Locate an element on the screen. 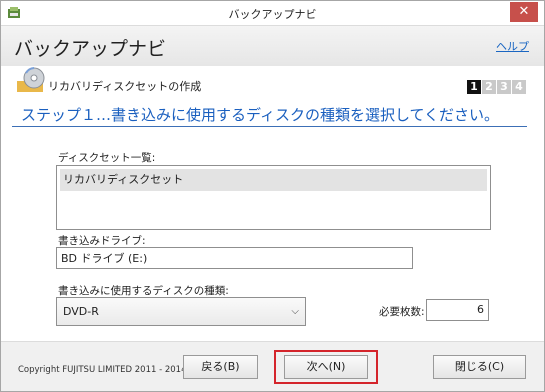  header: バックアップナビ ヘルプ is located at coordinates (272, 45).